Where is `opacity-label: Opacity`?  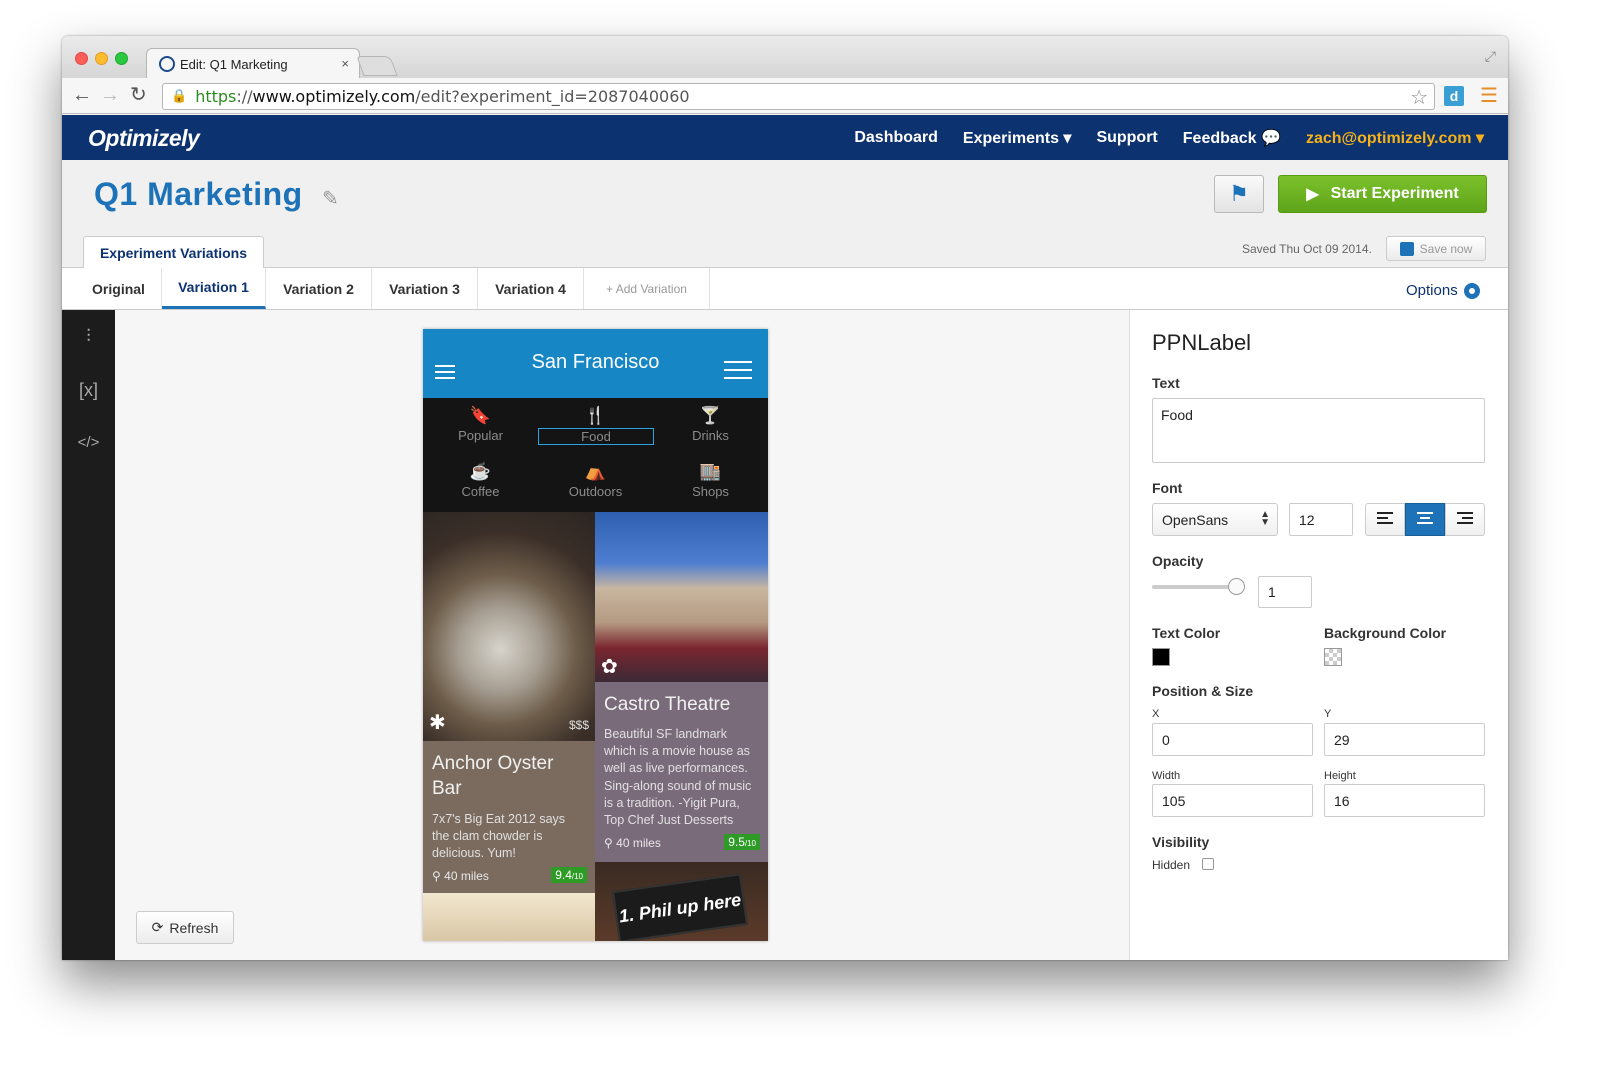
opacity-label: Opacity is located at coordinates (1178, 561).